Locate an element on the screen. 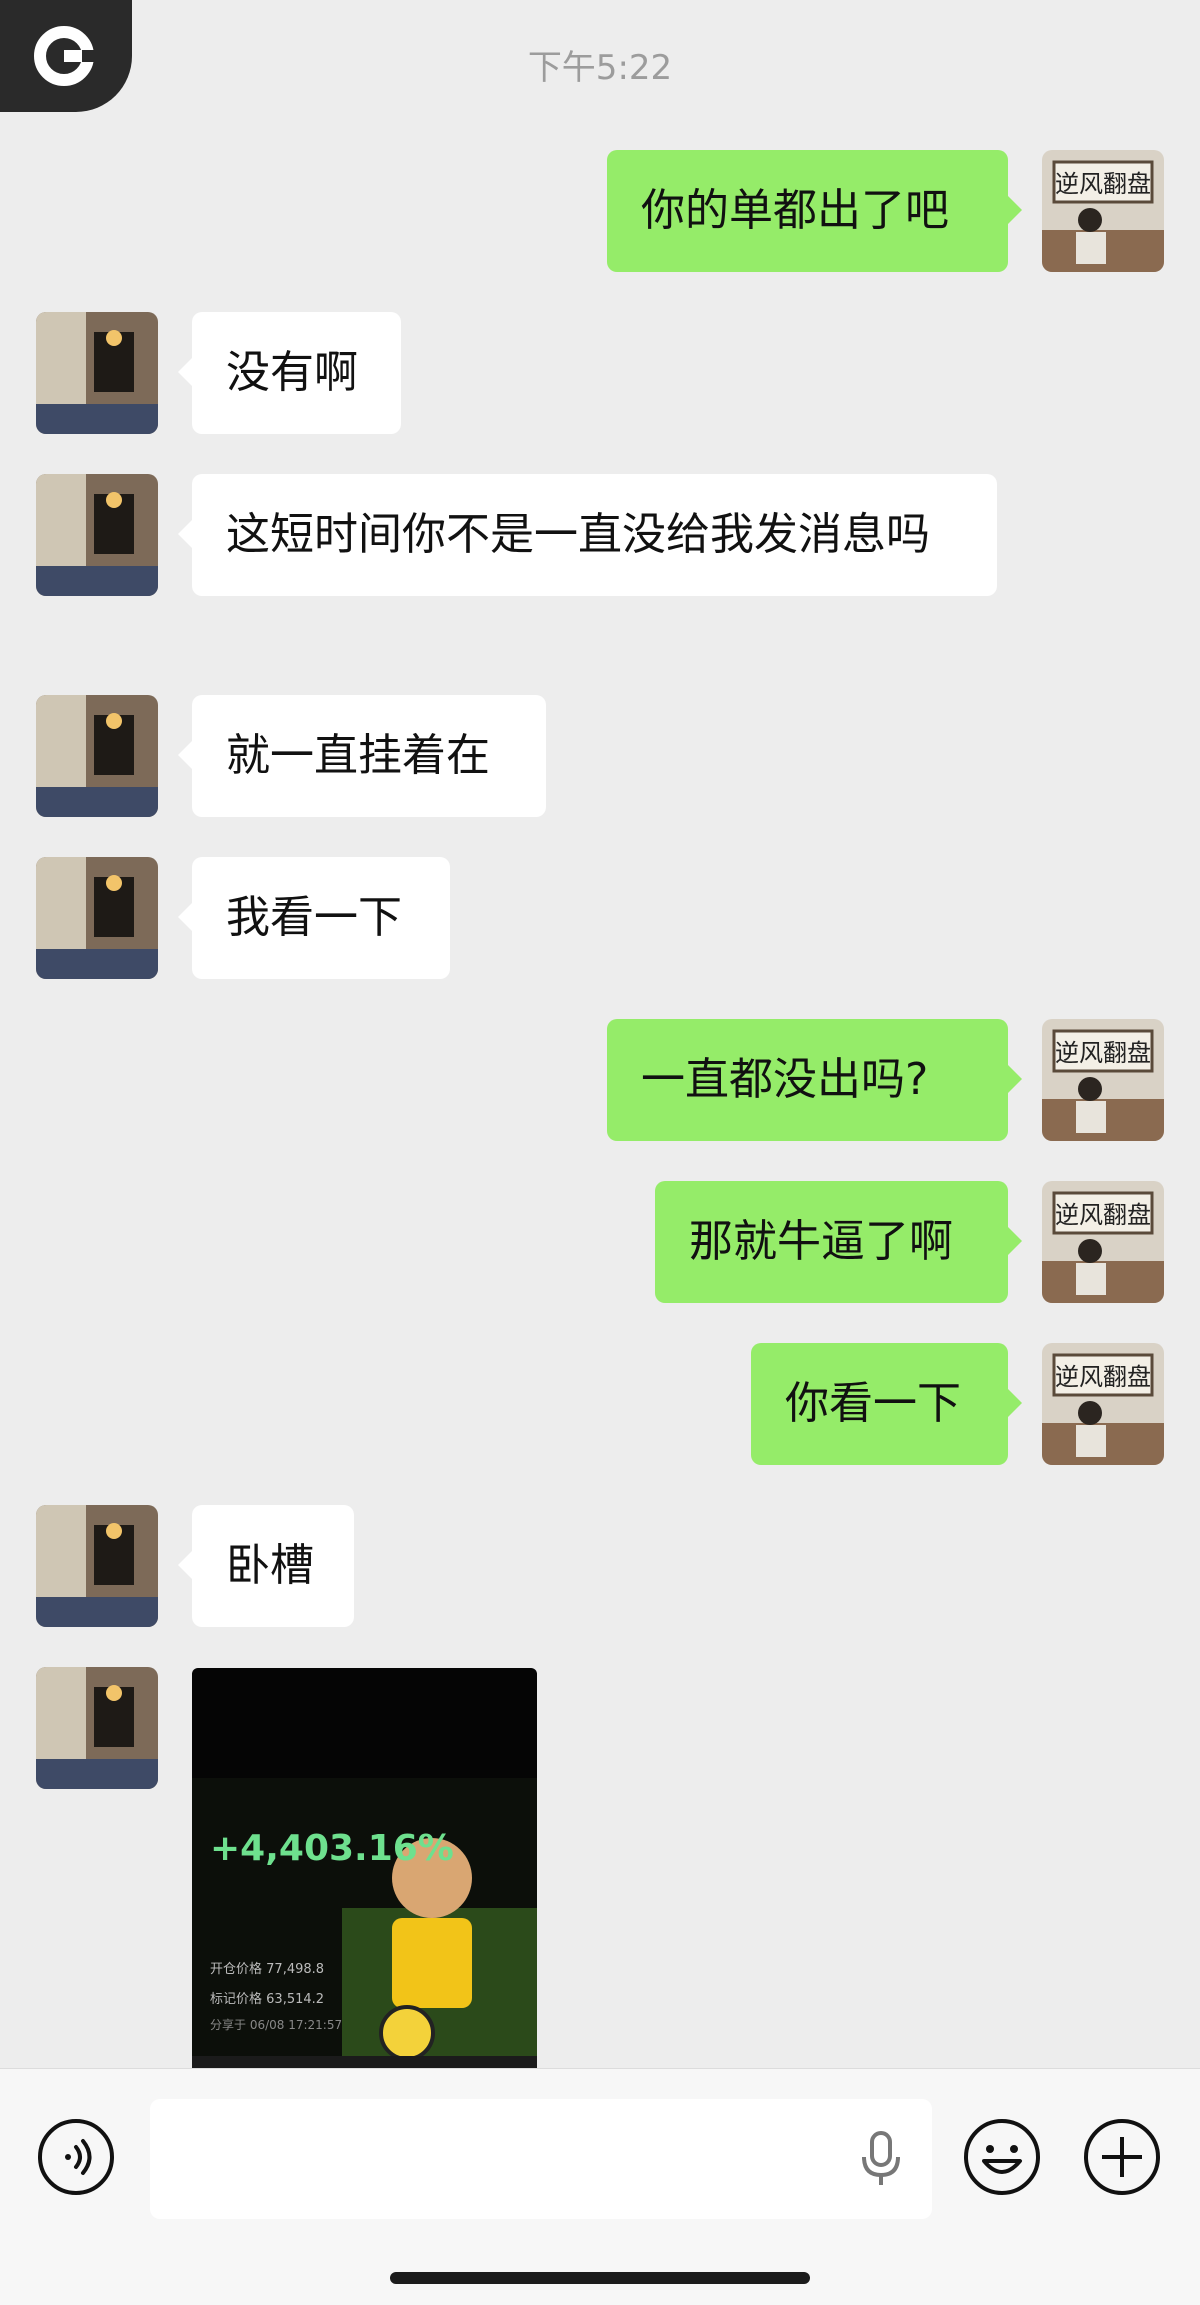  open-price-value: 77,498.8 is located at coordinates (295, 1969).